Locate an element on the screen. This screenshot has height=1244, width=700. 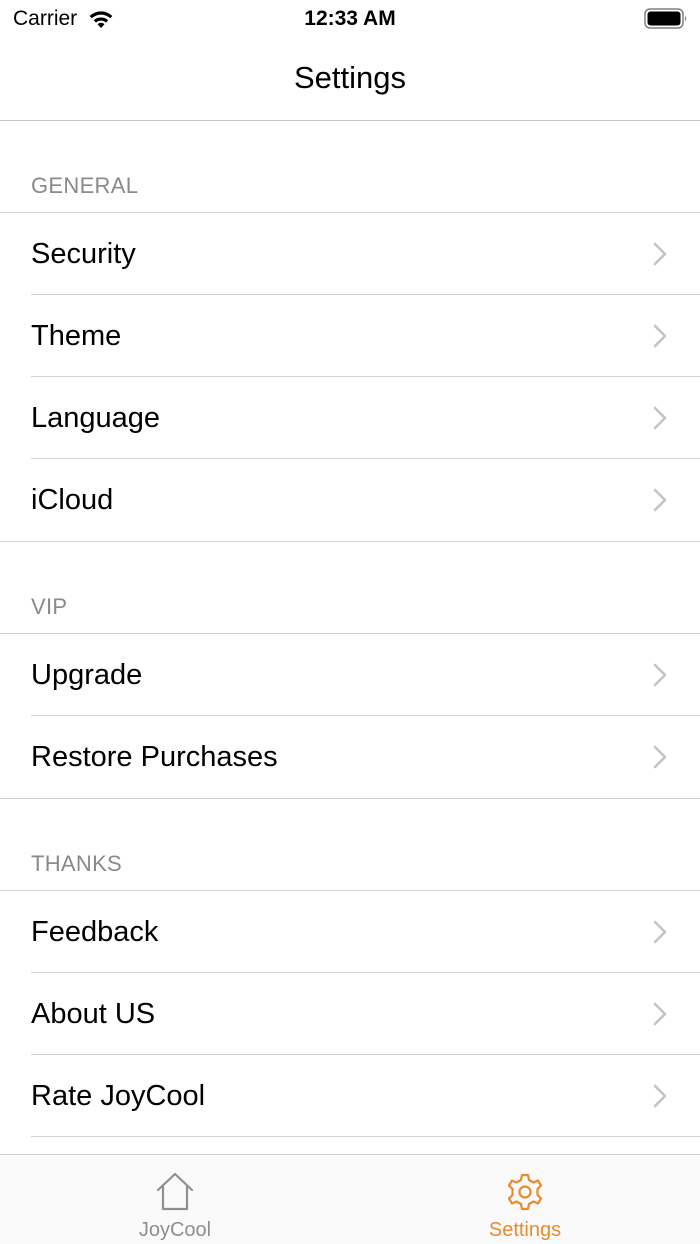
row-label: Restore Purchases is located at coordinates (154, 756).